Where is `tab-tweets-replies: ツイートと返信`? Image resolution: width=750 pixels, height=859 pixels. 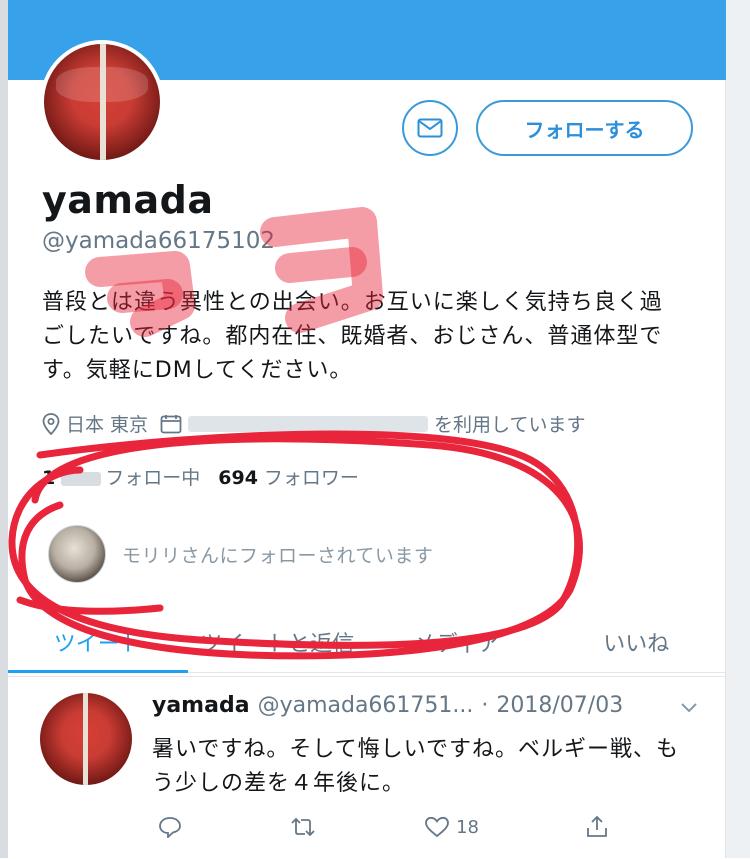 tab-tweets-replies: ツイートと返信 is located at coordinates (278, 642).